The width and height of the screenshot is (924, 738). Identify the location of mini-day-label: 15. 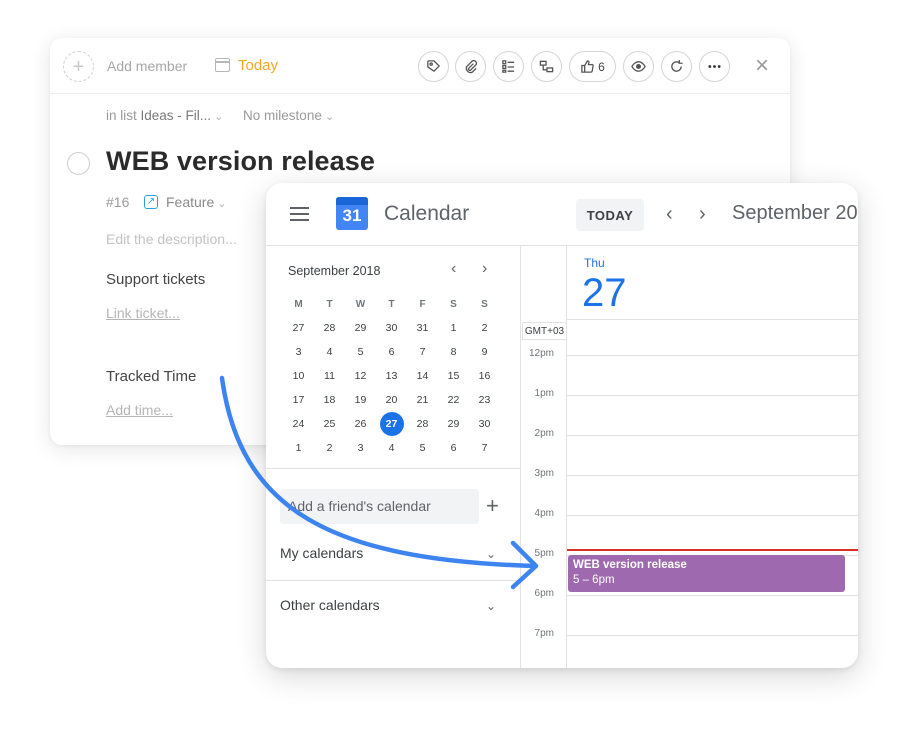
(453, 376).